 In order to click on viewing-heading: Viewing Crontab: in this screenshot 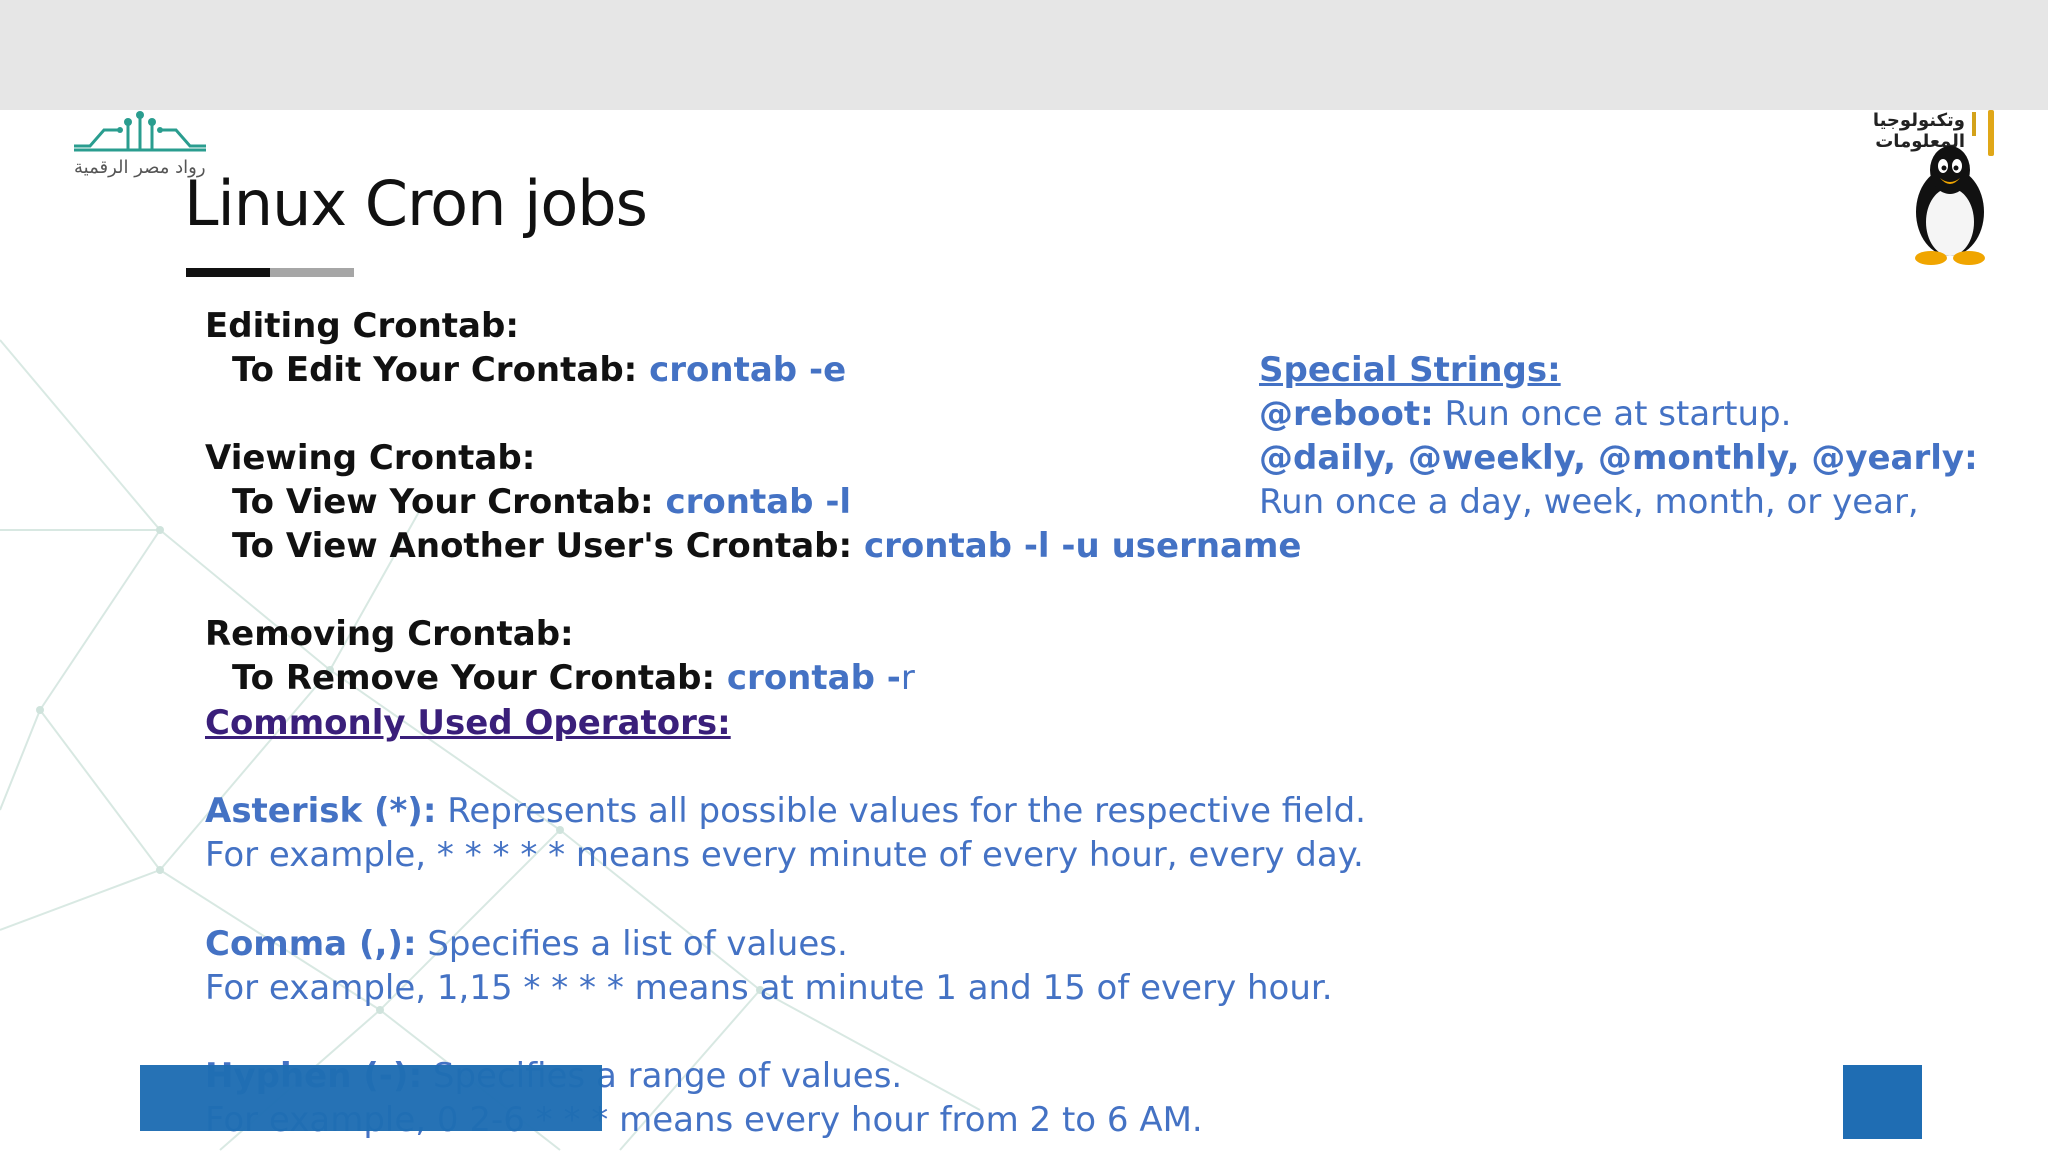, I will do `click(370, 458)`.